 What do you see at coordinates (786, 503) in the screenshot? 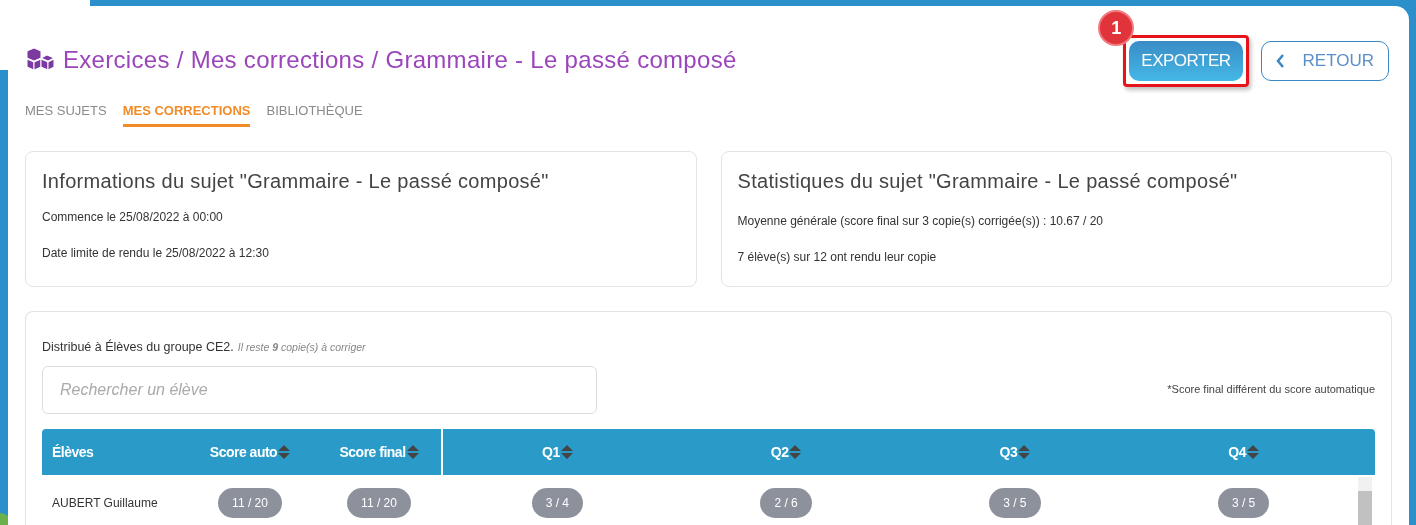
I see `score-pill: 2 / 6` at bounding box center [786, 503].